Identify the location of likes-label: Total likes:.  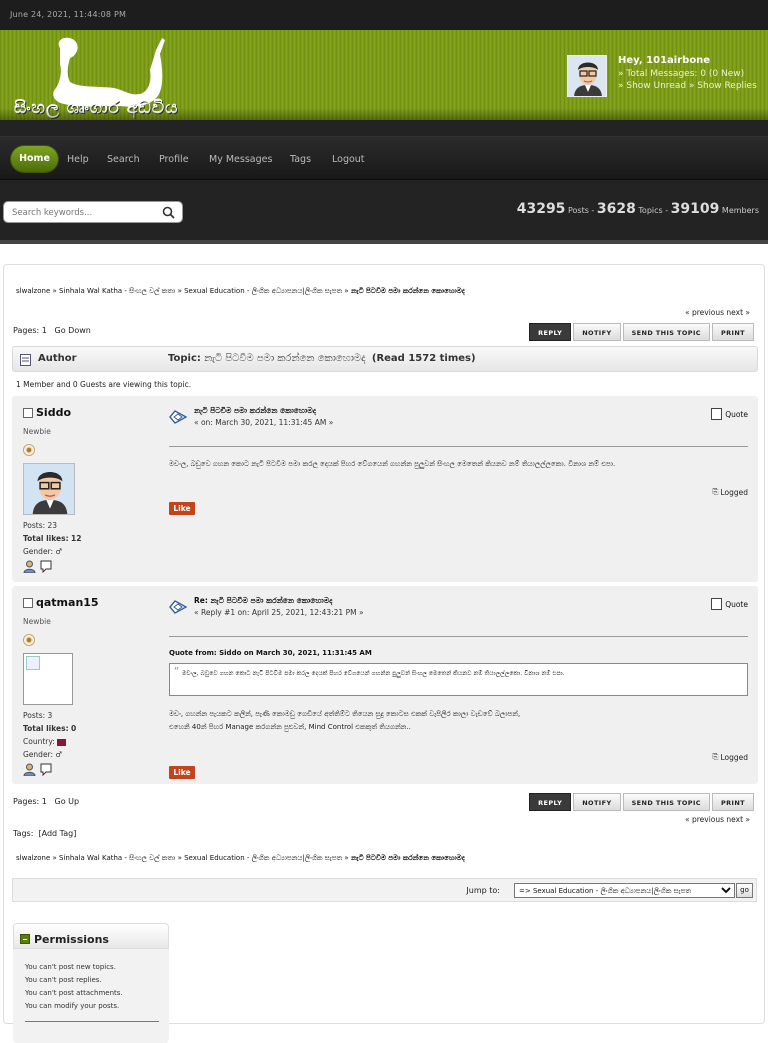
(46, 728).